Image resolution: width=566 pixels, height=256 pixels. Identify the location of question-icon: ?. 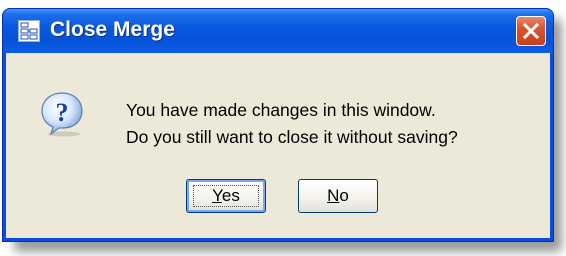
(62, 114).